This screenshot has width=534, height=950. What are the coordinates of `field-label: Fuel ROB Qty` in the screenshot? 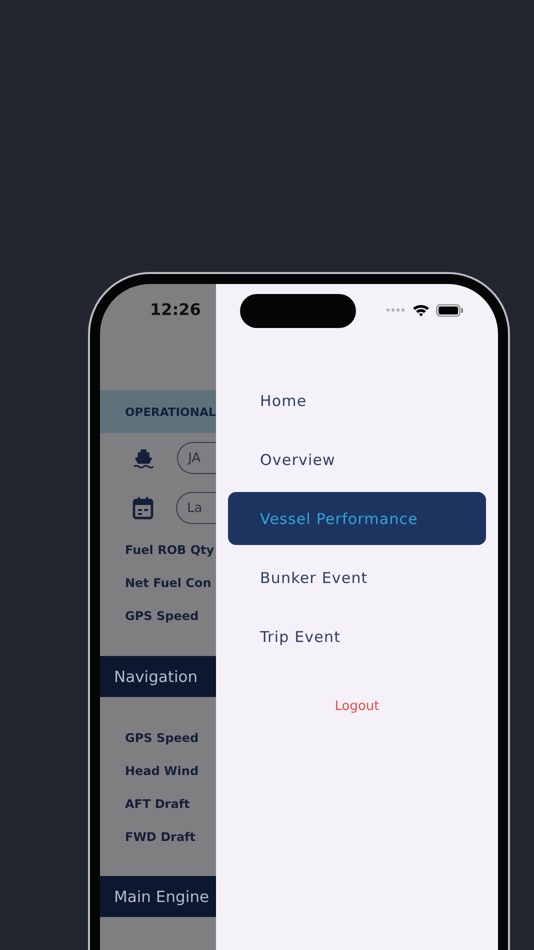 It's located at (170, 550).